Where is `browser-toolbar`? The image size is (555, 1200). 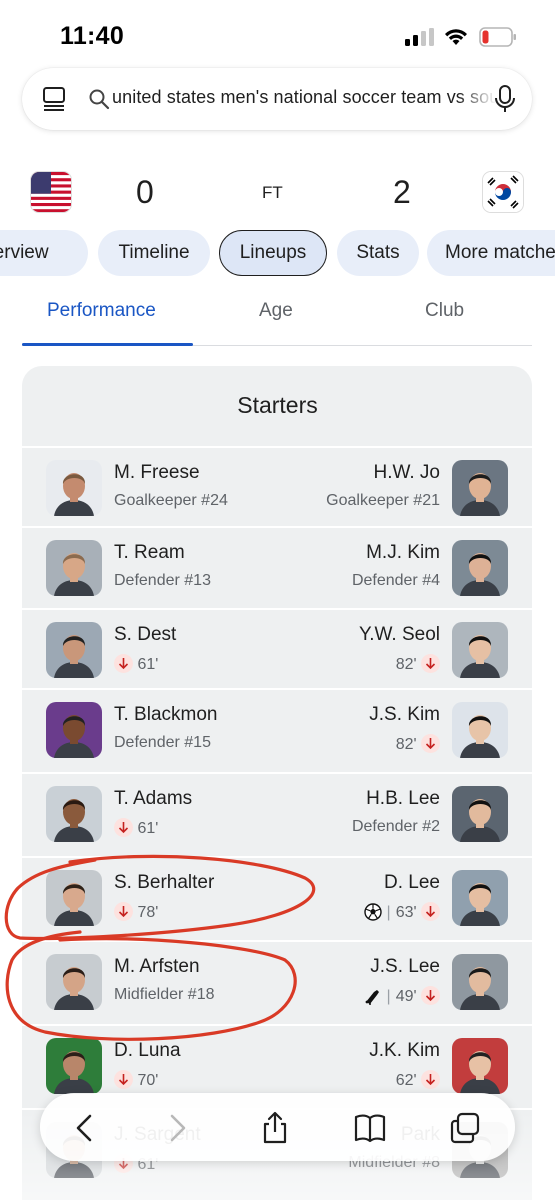 browser-toolbar is located at coordinates (277, 1127).